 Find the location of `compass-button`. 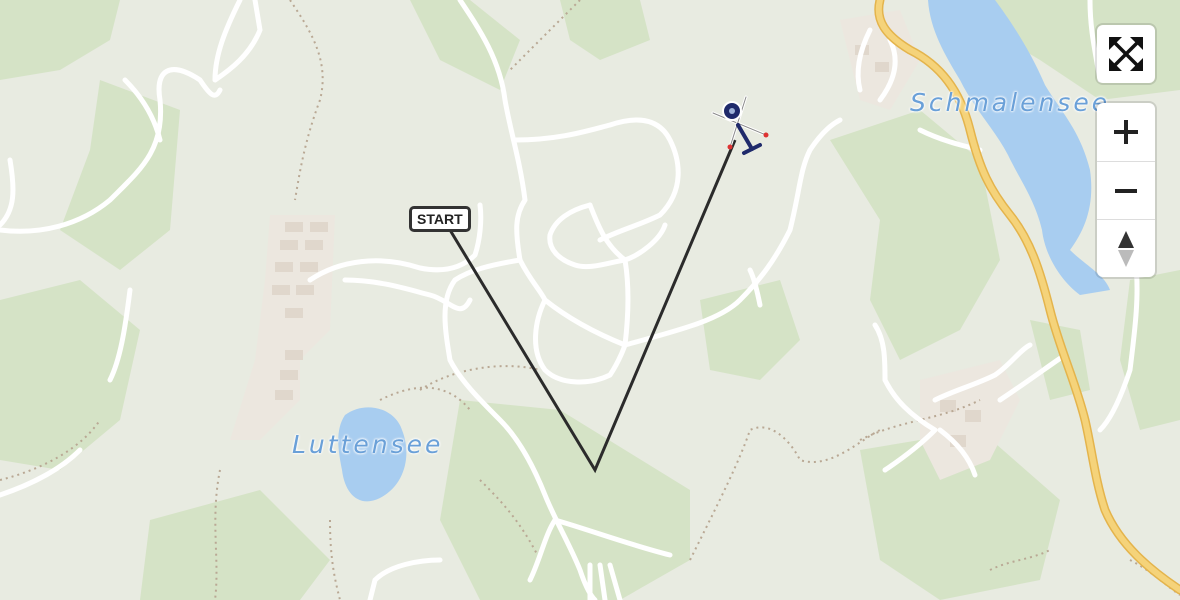

compass-button is located at coordinates (1126, 248).